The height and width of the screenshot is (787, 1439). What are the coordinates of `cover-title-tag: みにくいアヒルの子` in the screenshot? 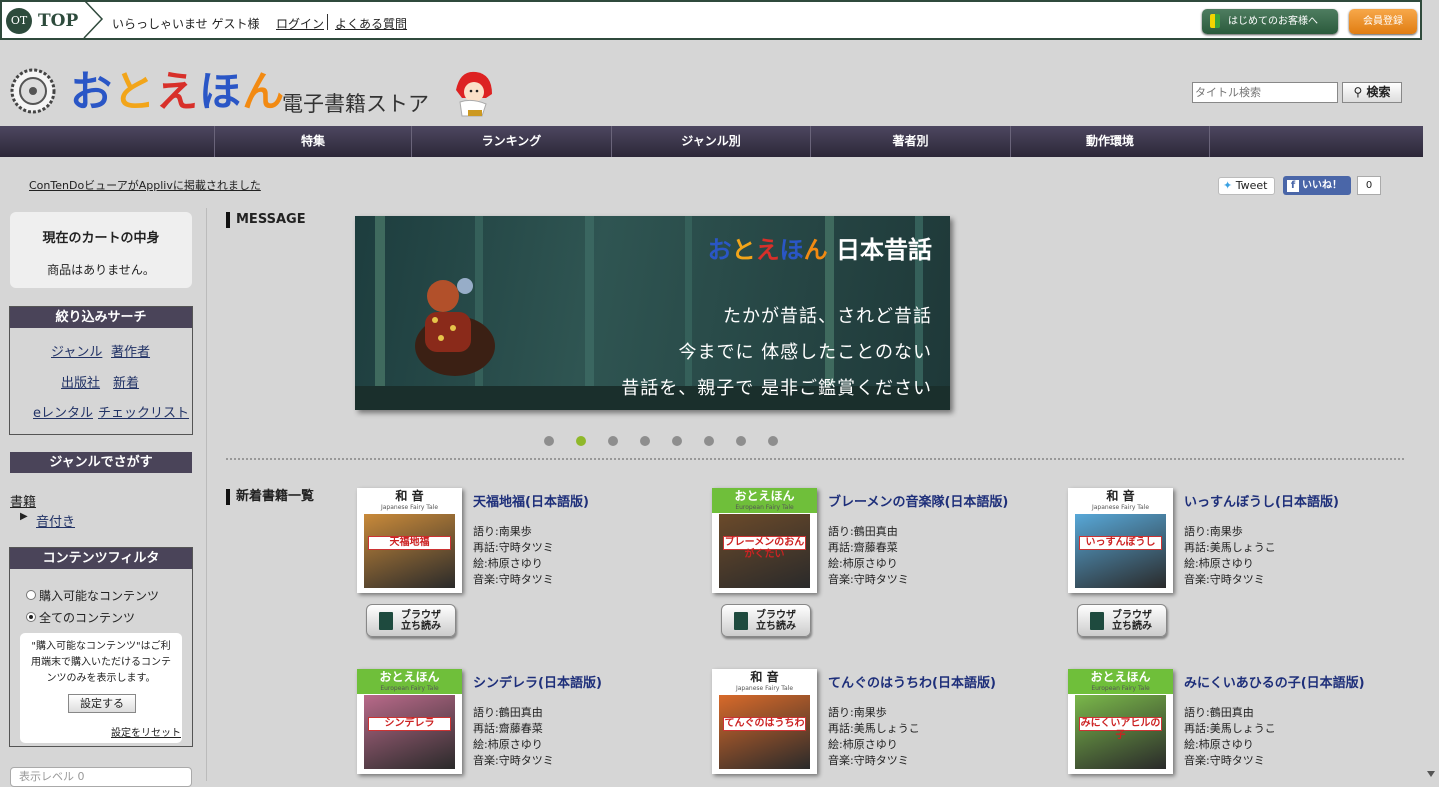 It's located at (1120, 729).